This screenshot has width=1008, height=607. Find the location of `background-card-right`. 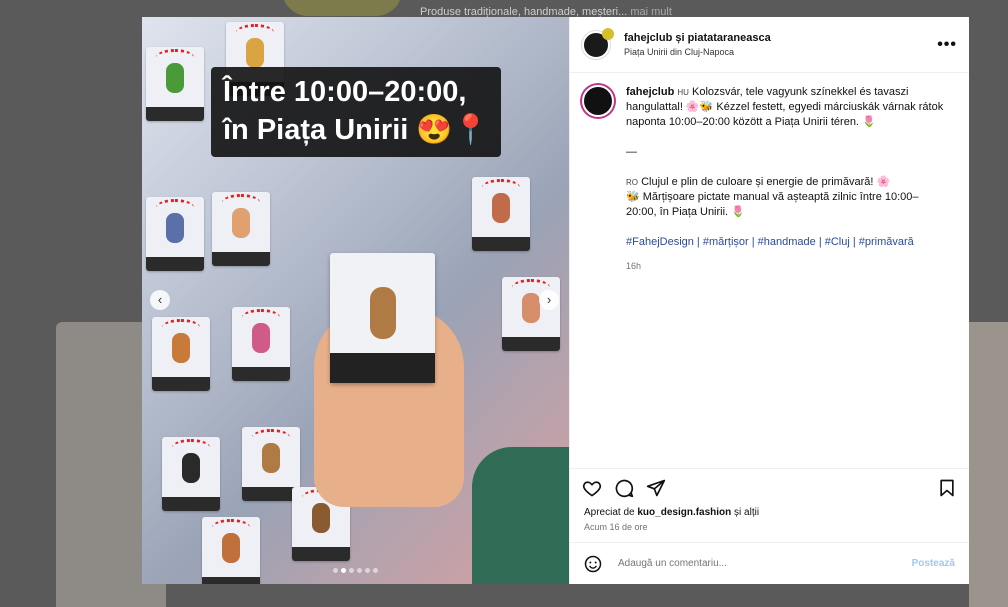

background-card-right is located at coordinates (988, 464).